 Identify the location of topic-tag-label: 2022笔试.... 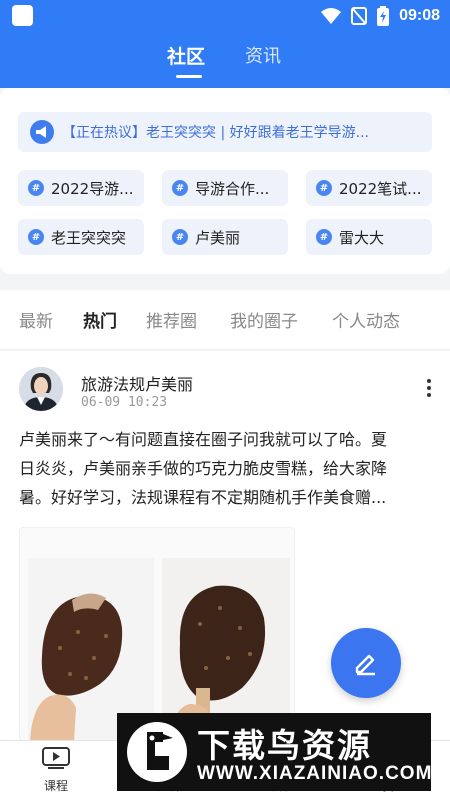
(380, 188).